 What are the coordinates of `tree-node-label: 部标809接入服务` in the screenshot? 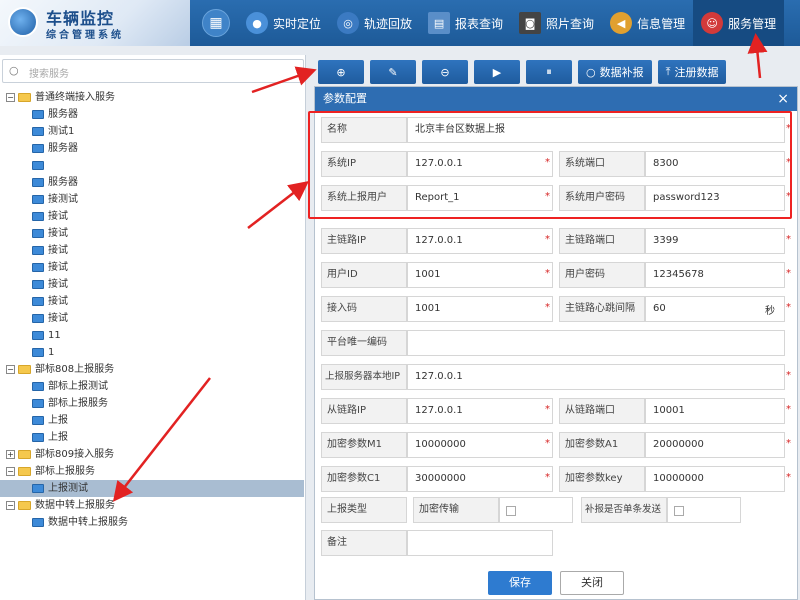 It's located at (75, 454).